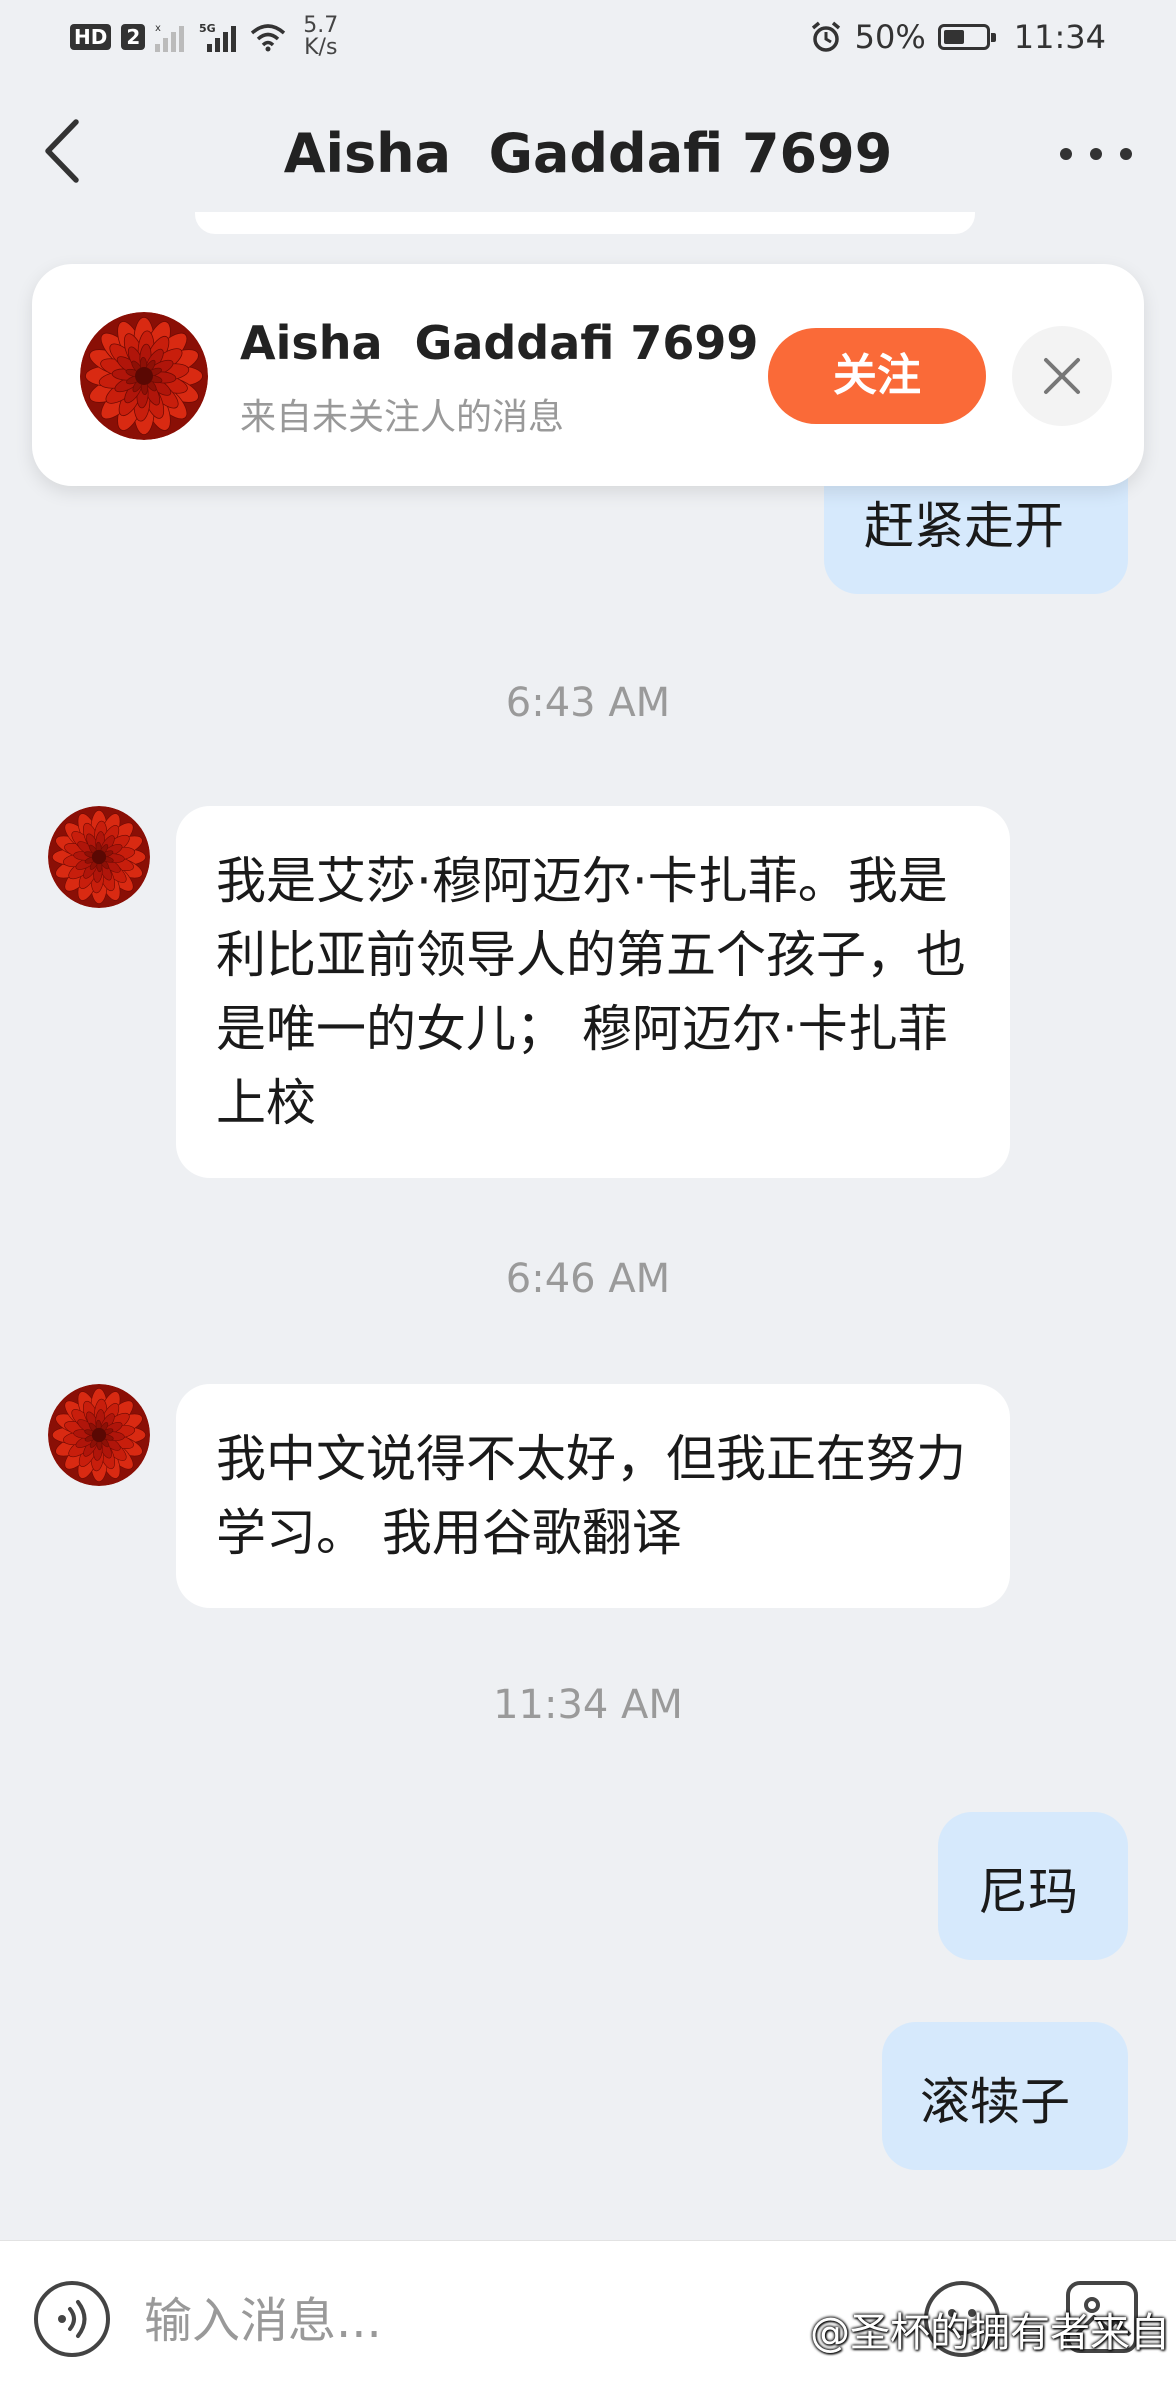 The image size is (1176, 2401). What do you see at coordinates (454, 2321) in the screenshot?
I see `message-input` at bounding box center [454, 2321].